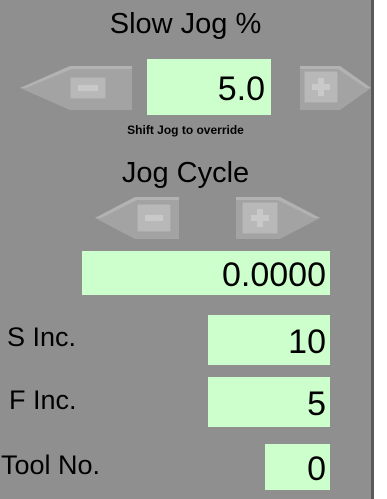 This screenshot has height=499, width=387. What do you see at coordinates (269, 402) in the screenshot?
I see `f-inc-field: 5` at bounding box center [269, 402].